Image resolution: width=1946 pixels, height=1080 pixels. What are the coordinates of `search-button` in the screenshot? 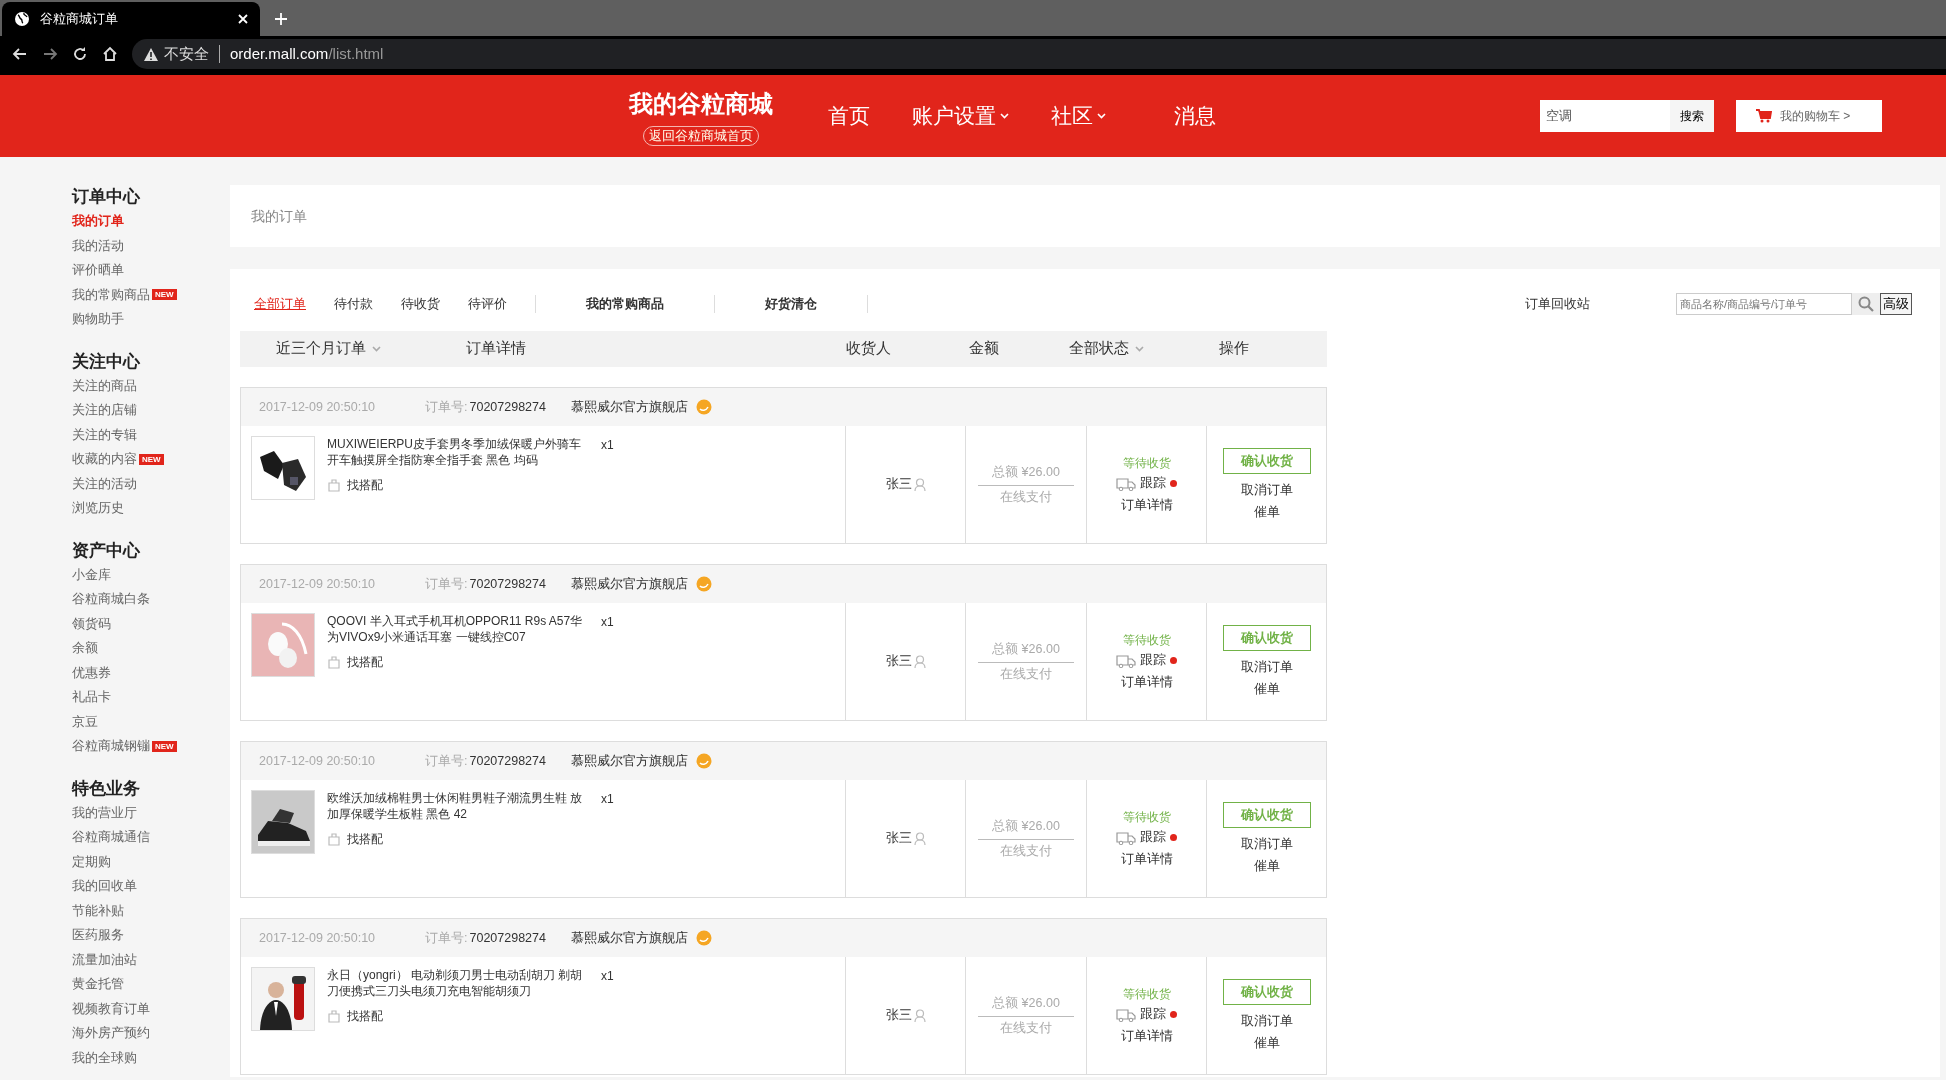 It's located at (1866, 304).